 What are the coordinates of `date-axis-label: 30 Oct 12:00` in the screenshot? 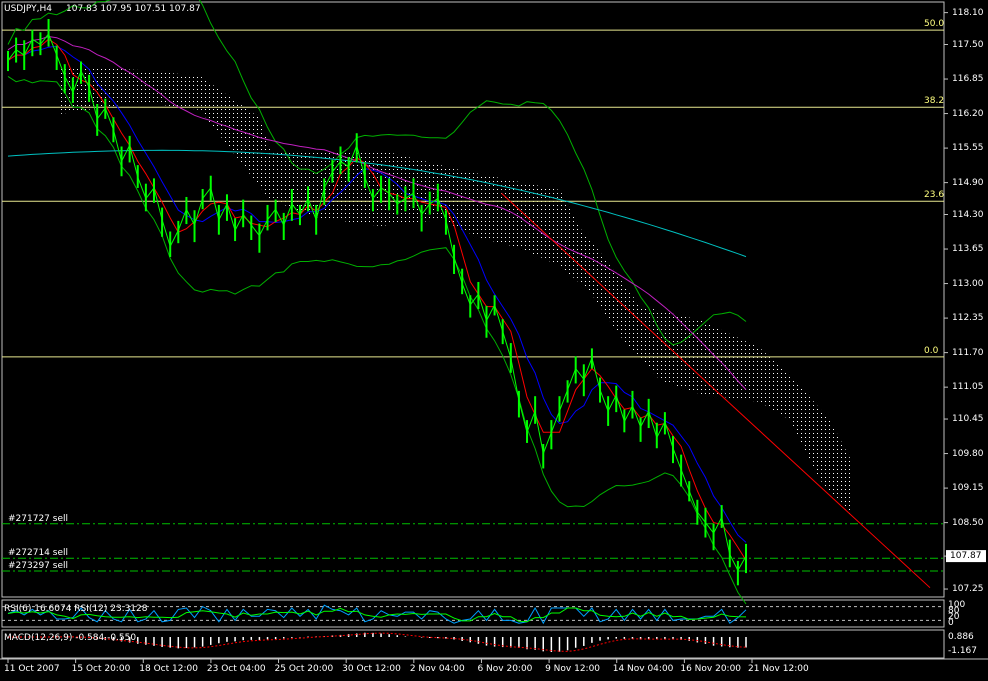 It's located at (371, 669).